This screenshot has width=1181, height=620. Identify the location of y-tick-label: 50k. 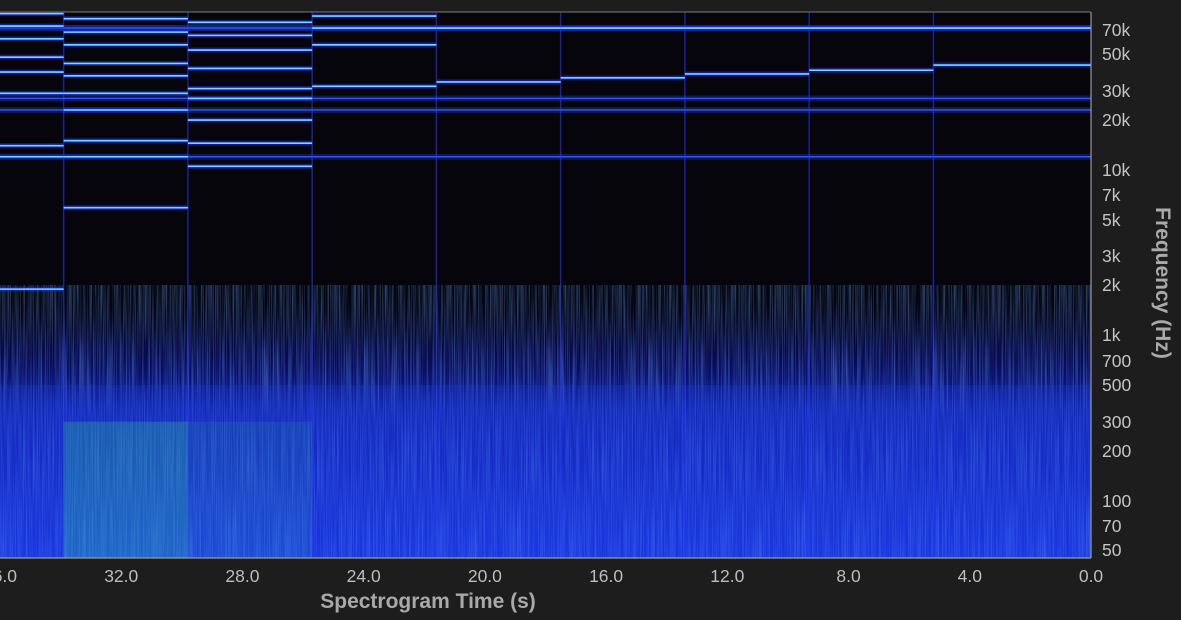
(1116, 54).